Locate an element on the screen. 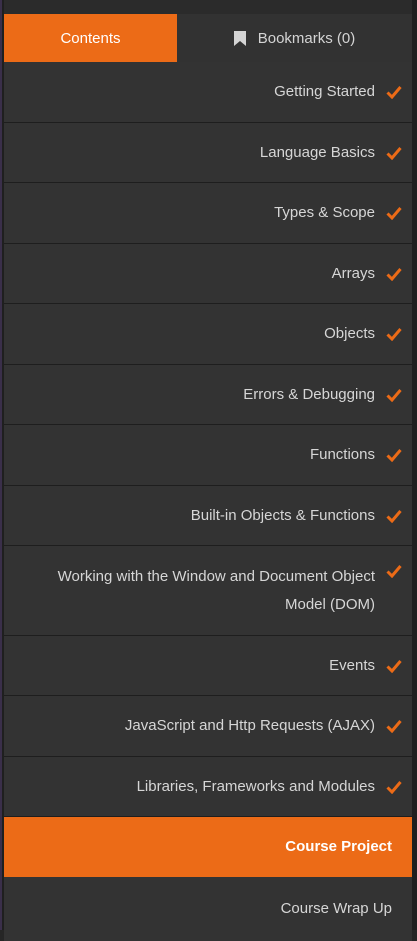 This screenshot has height=941, width=417. left-border-accent is located at coordinates (1, 465).